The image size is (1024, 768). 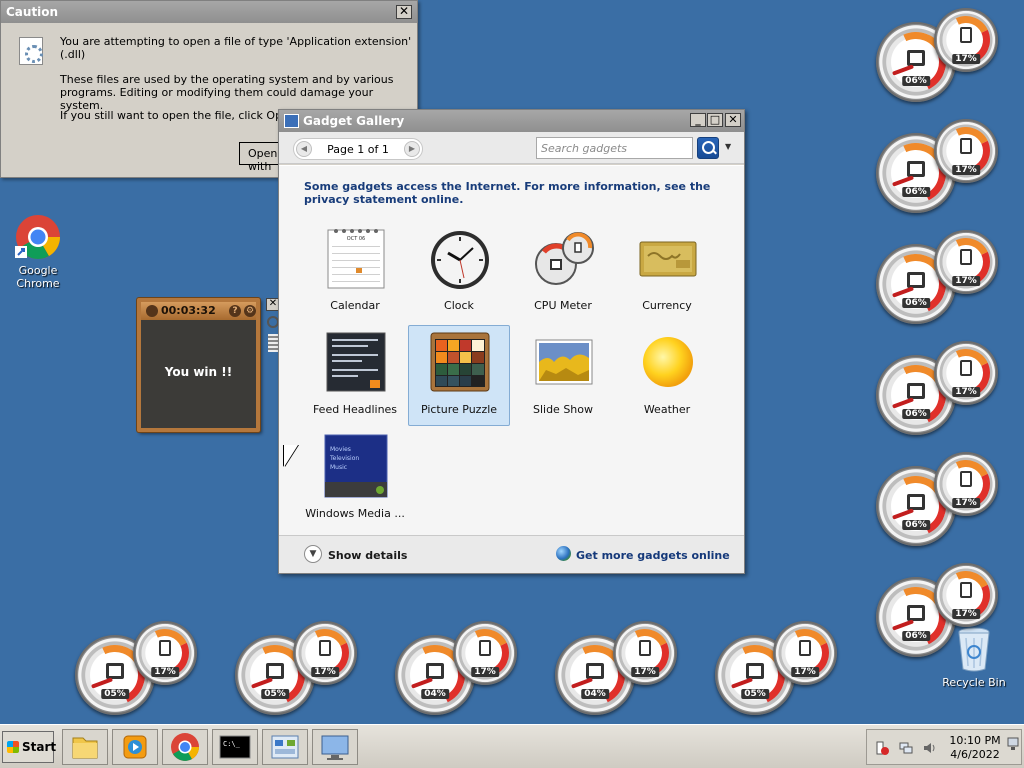 I want to click on show-details-button: Show details, so click(x=367, y=555).